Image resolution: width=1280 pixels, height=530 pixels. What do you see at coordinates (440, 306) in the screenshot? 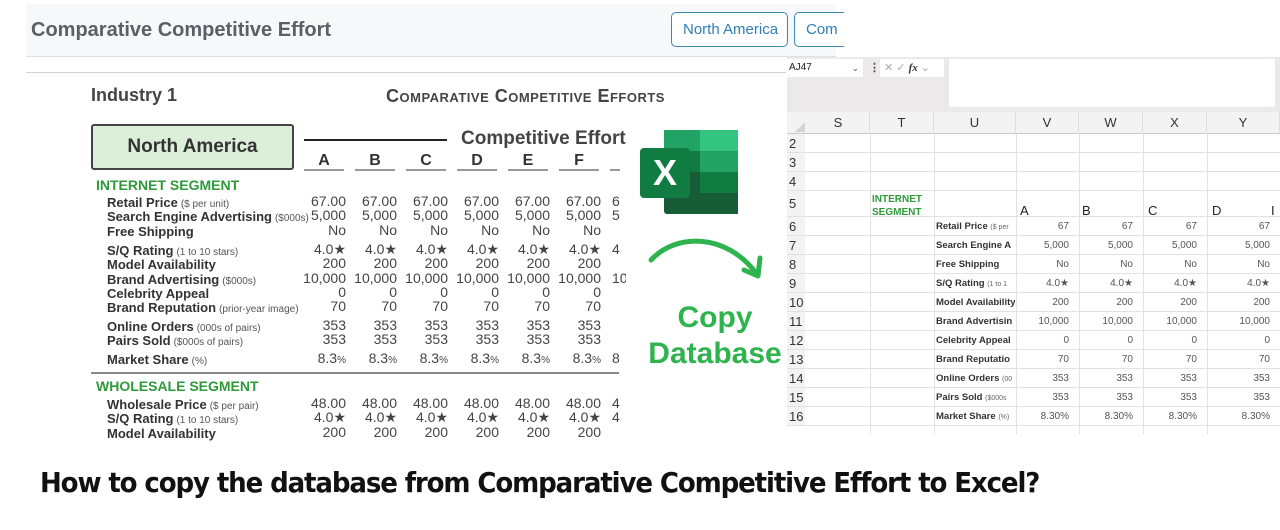
I see `cell-value: 70` at bounding box center [440, 306].